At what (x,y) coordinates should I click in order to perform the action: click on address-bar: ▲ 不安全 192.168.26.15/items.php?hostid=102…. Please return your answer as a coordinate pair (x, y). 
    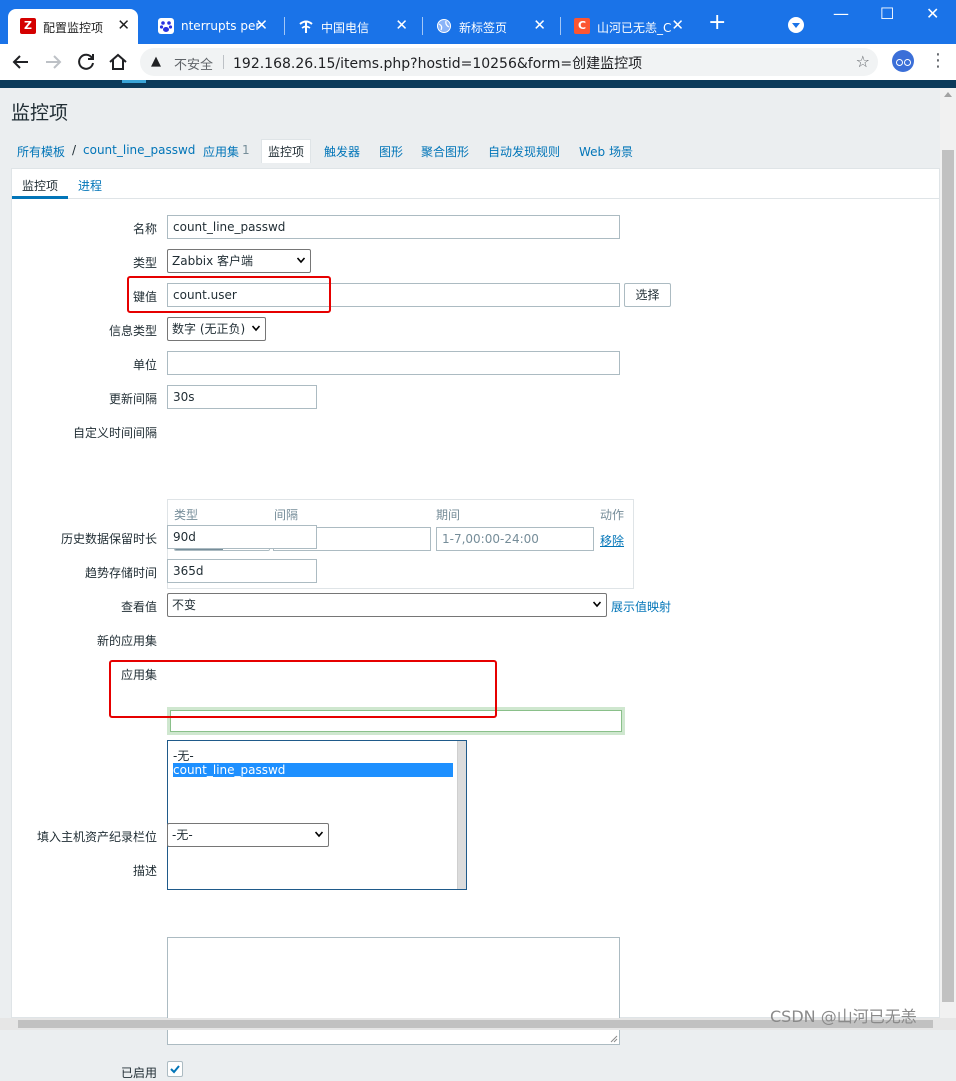
    Looking at the image, I should click on (509, 62).